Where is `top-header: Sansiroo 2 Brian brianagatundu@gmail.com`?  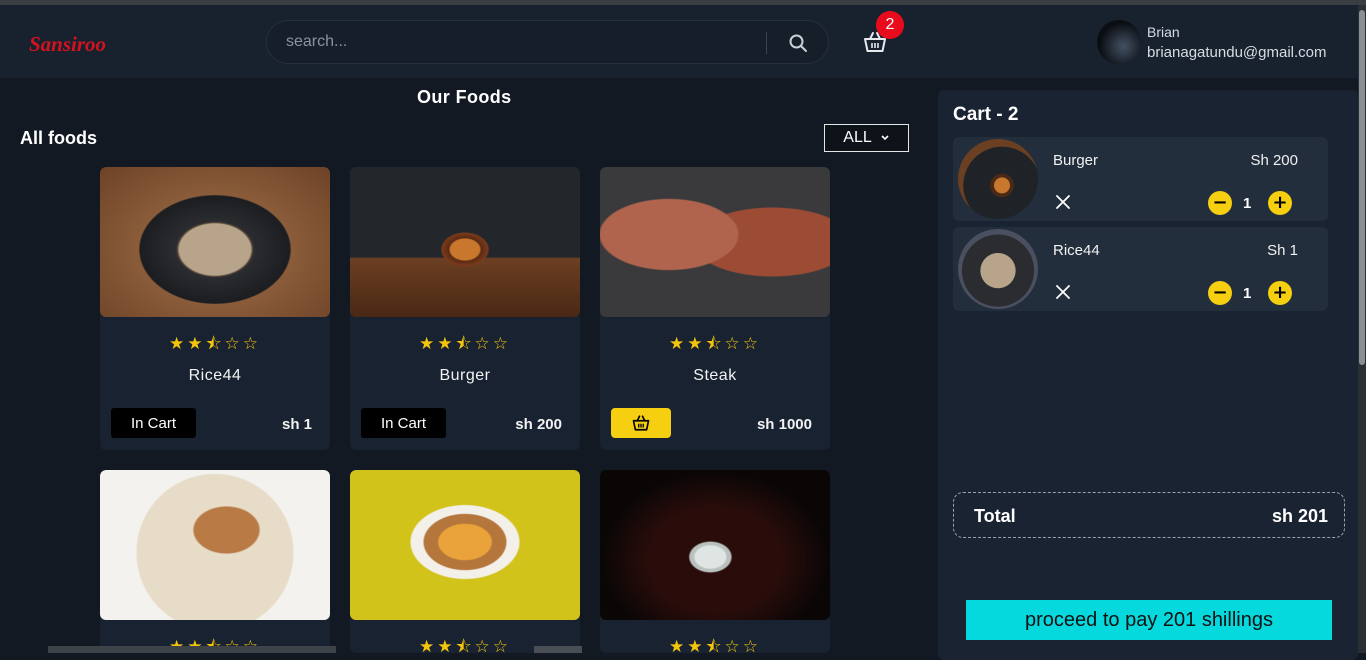
top-header: Sansiroo 2 Brian brianagatundu@gmail.com is located at coordinates (683, 41).